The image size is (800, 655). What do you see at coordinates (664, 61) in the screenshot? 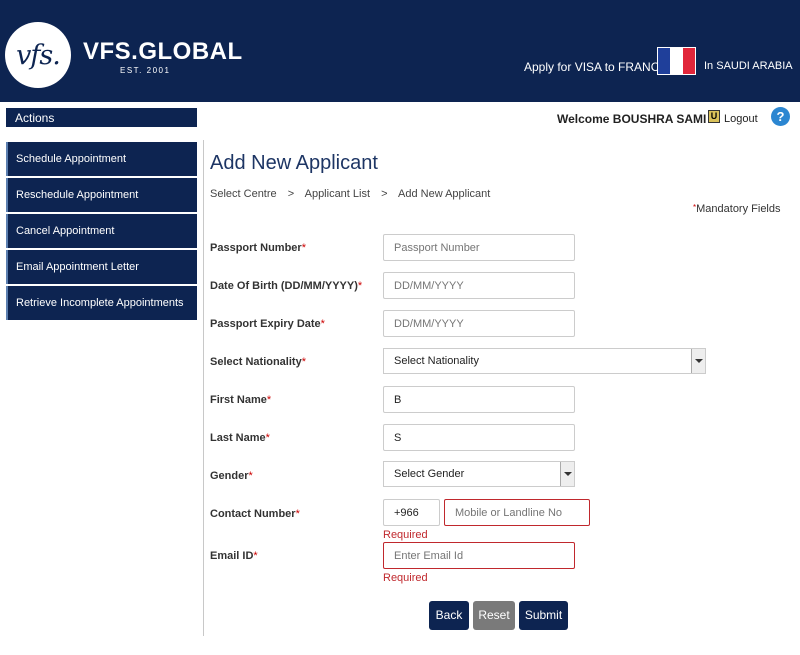
I see `flag-stripe-blue` at bounding box center [664, 61].